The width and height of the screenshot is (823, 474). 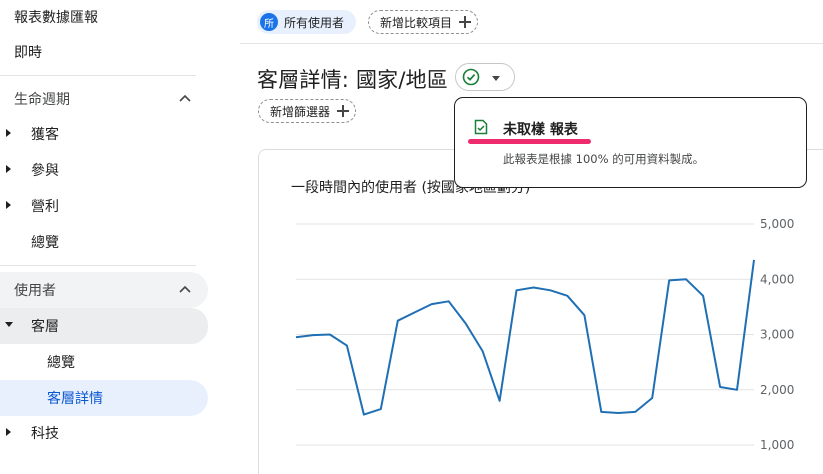 I want to click on sidebar-item-label: 即時, so click(x=28, y=53).